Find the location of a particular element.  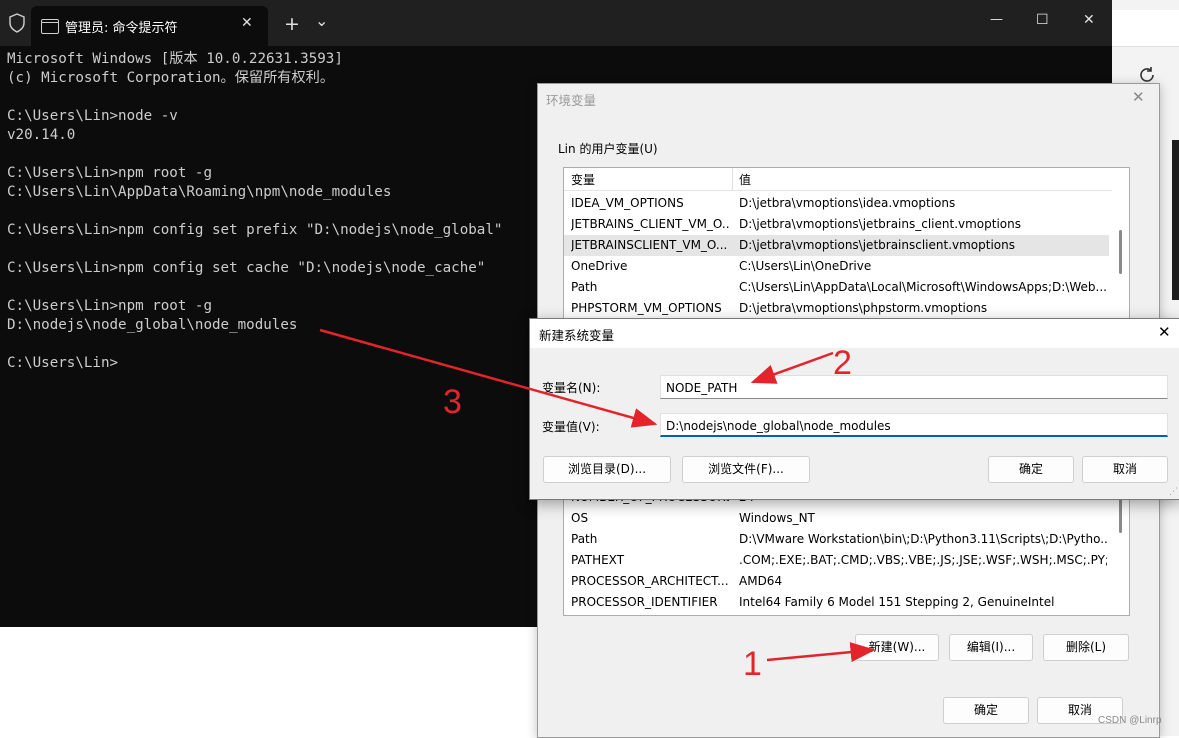

annotation-number-1: 1 is located at coordinates (752, 664).